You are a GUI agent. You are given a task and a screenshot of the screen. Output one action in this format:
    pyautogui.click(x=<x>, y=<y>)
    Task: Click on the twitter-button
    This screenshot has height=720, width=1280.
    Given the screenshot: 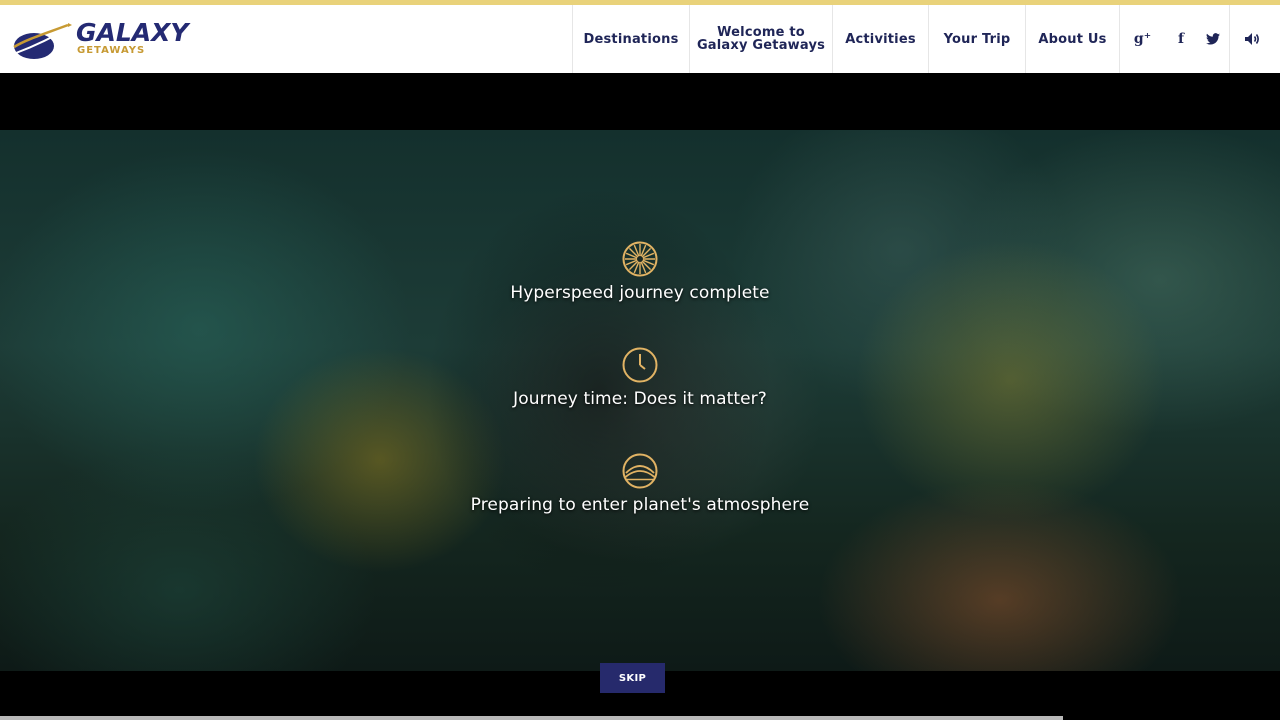 What is the action you would take?
    pyautogui.click(x=1213, y=39)
    